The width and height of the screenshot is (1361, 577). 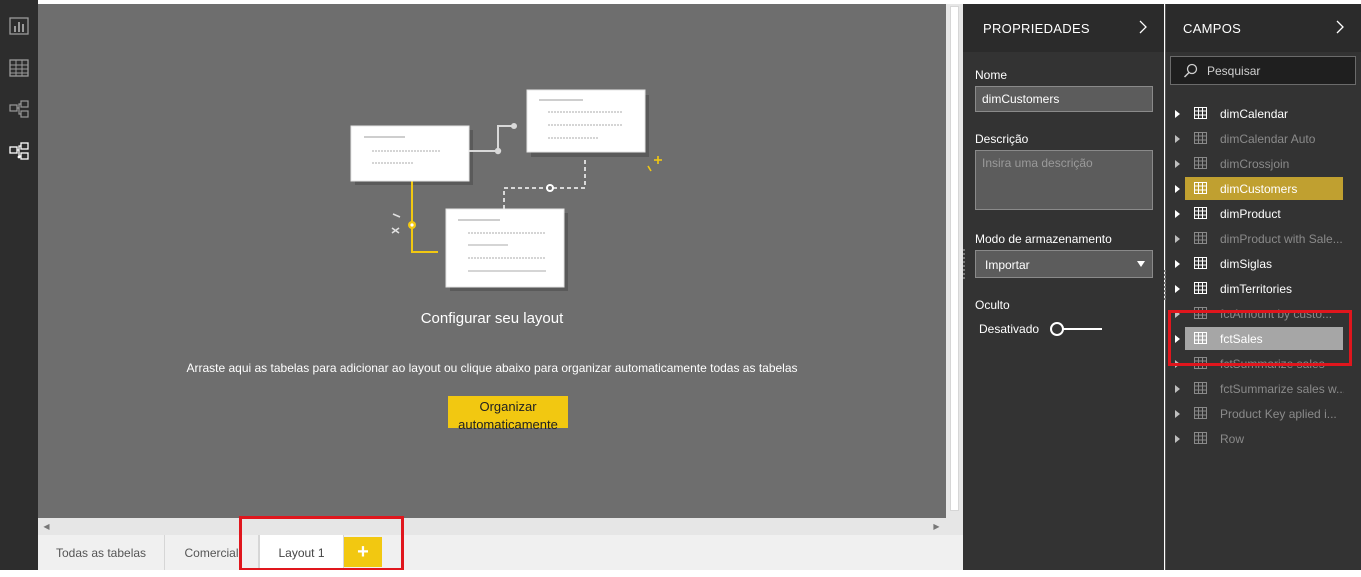 I want to click on properties-resize-grip, so click(x=964, y=264).